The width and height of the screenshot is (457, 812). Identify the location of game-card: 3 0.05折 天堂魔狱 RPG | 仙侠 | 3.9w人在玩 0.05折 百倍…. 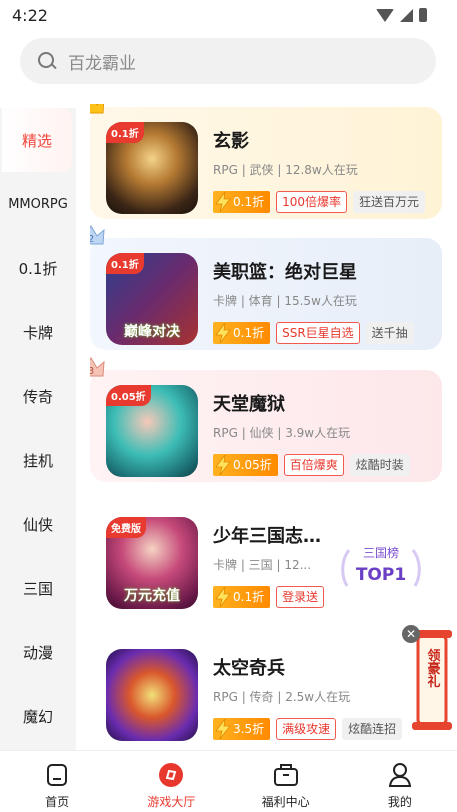
(266, 419).